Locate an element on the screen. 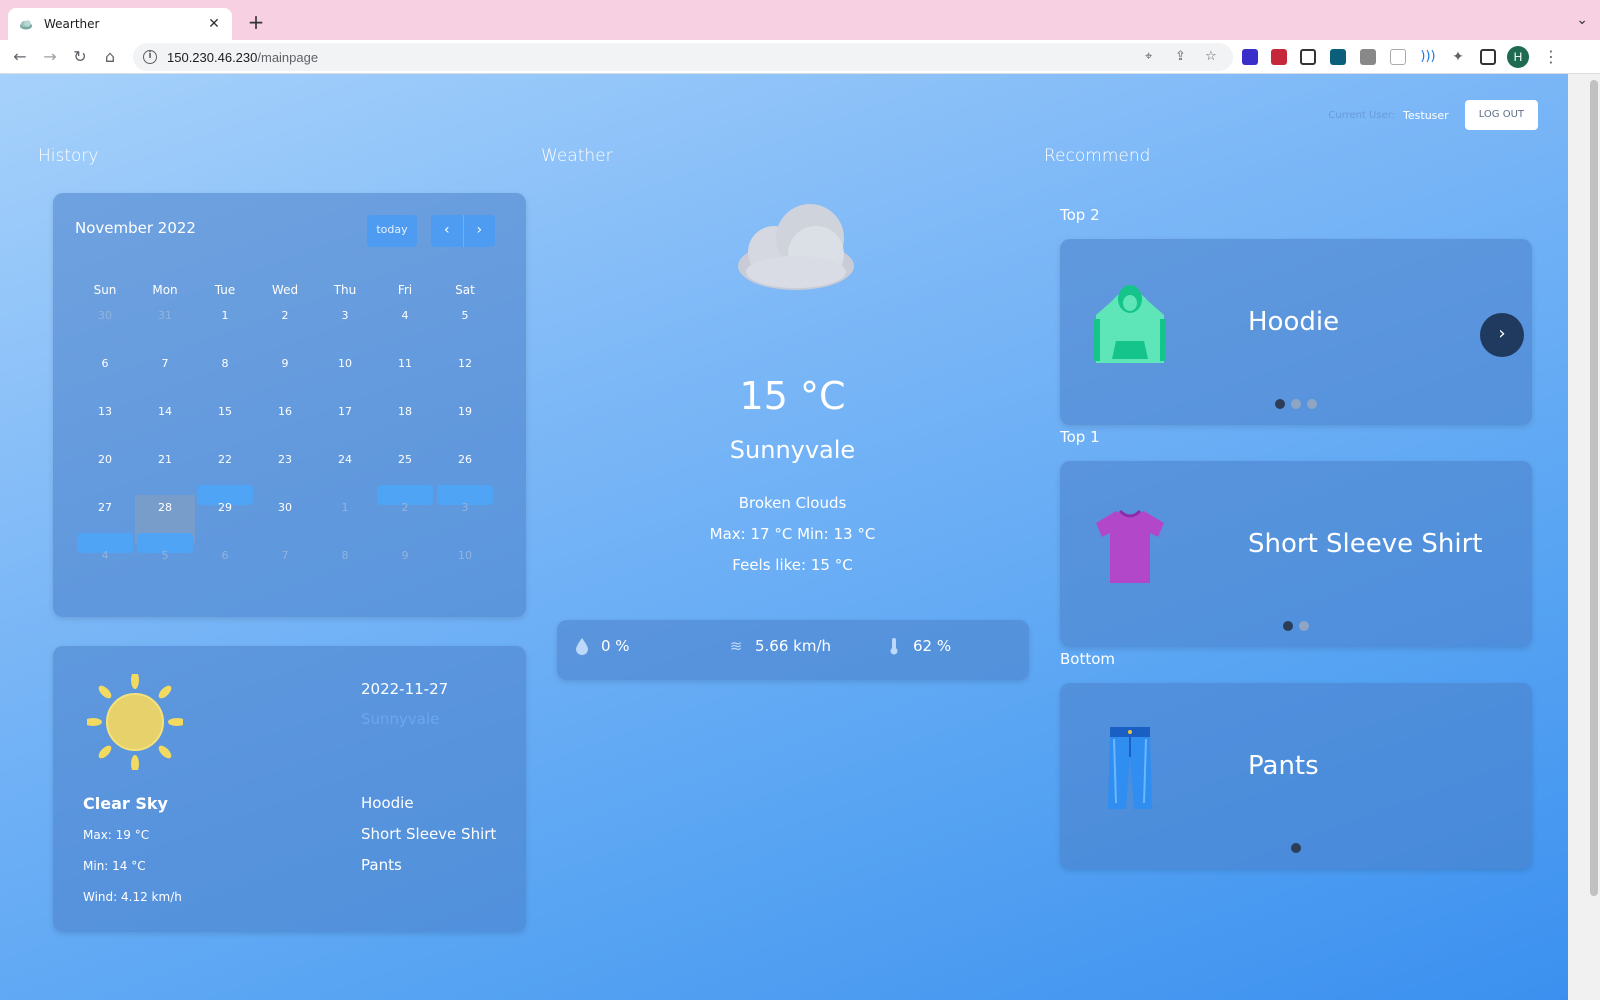 The width and height of the screenshot is (1600, 1000). tab-search-chevron-icon: ⌄ is located at coordinates (1582, 20).